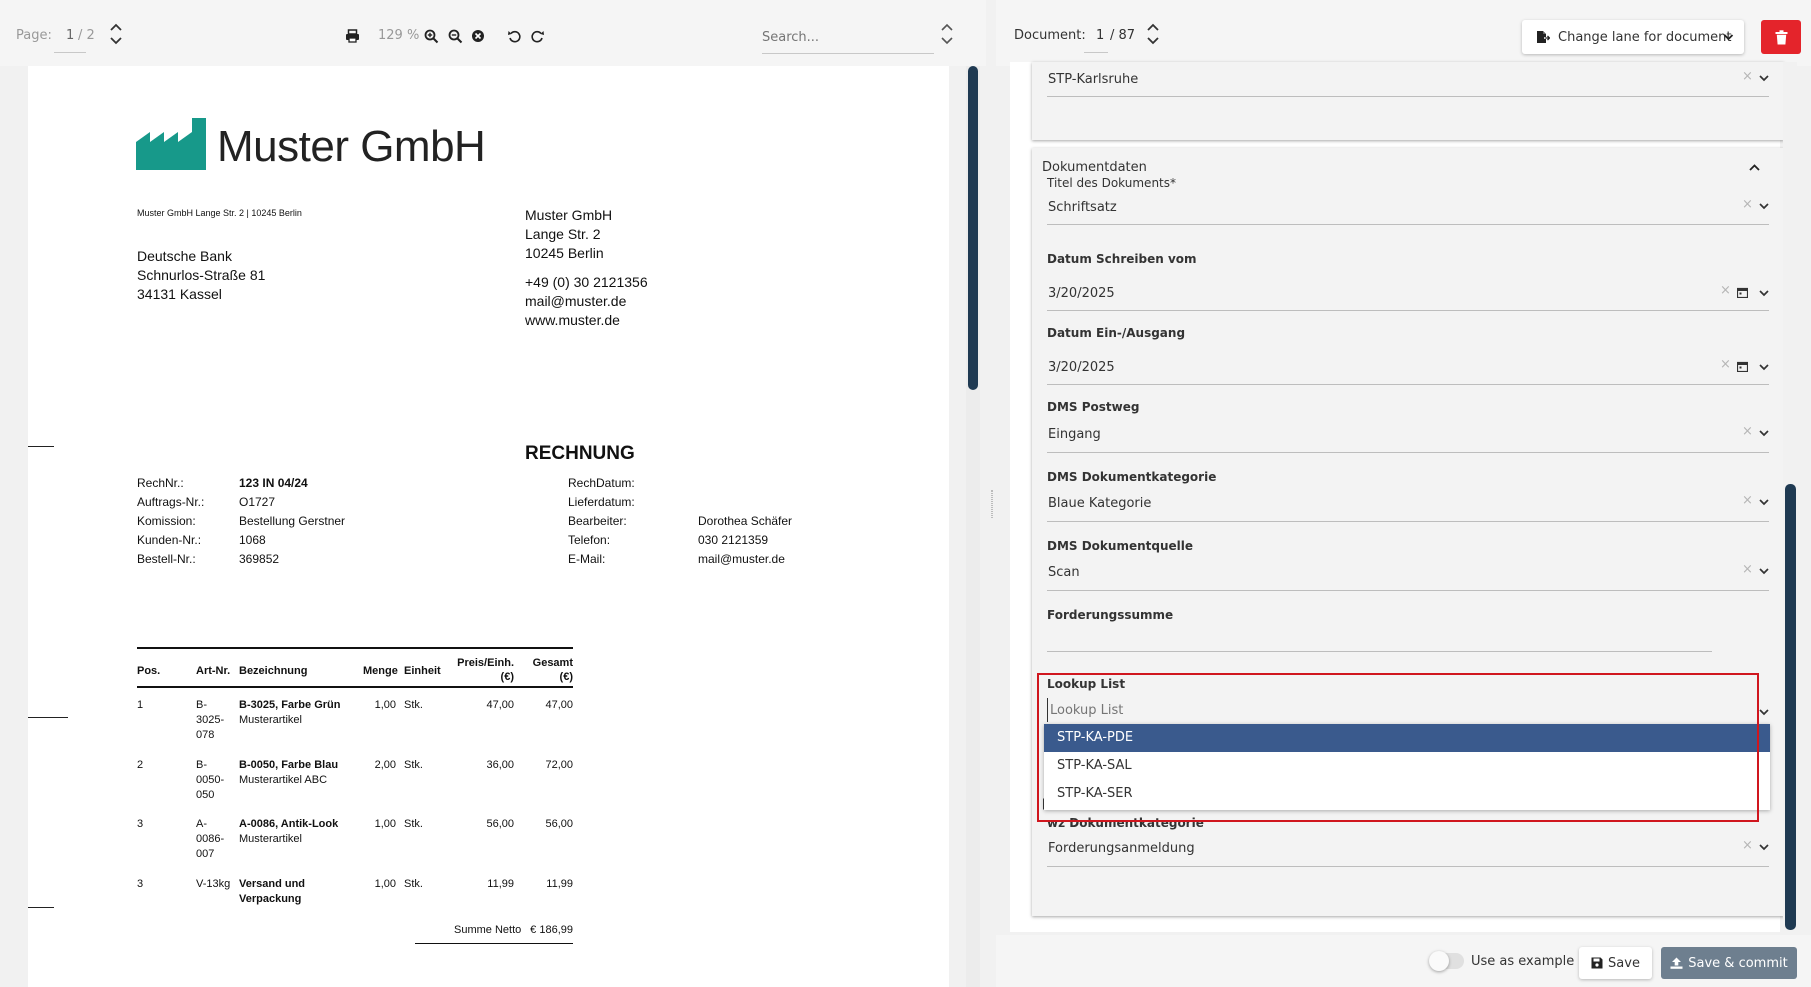 This screenshot has width=1811, height=987. Describe the element at coordinates (478, 36) in the screenshot. I see `reset-zoom-icon` at that location.